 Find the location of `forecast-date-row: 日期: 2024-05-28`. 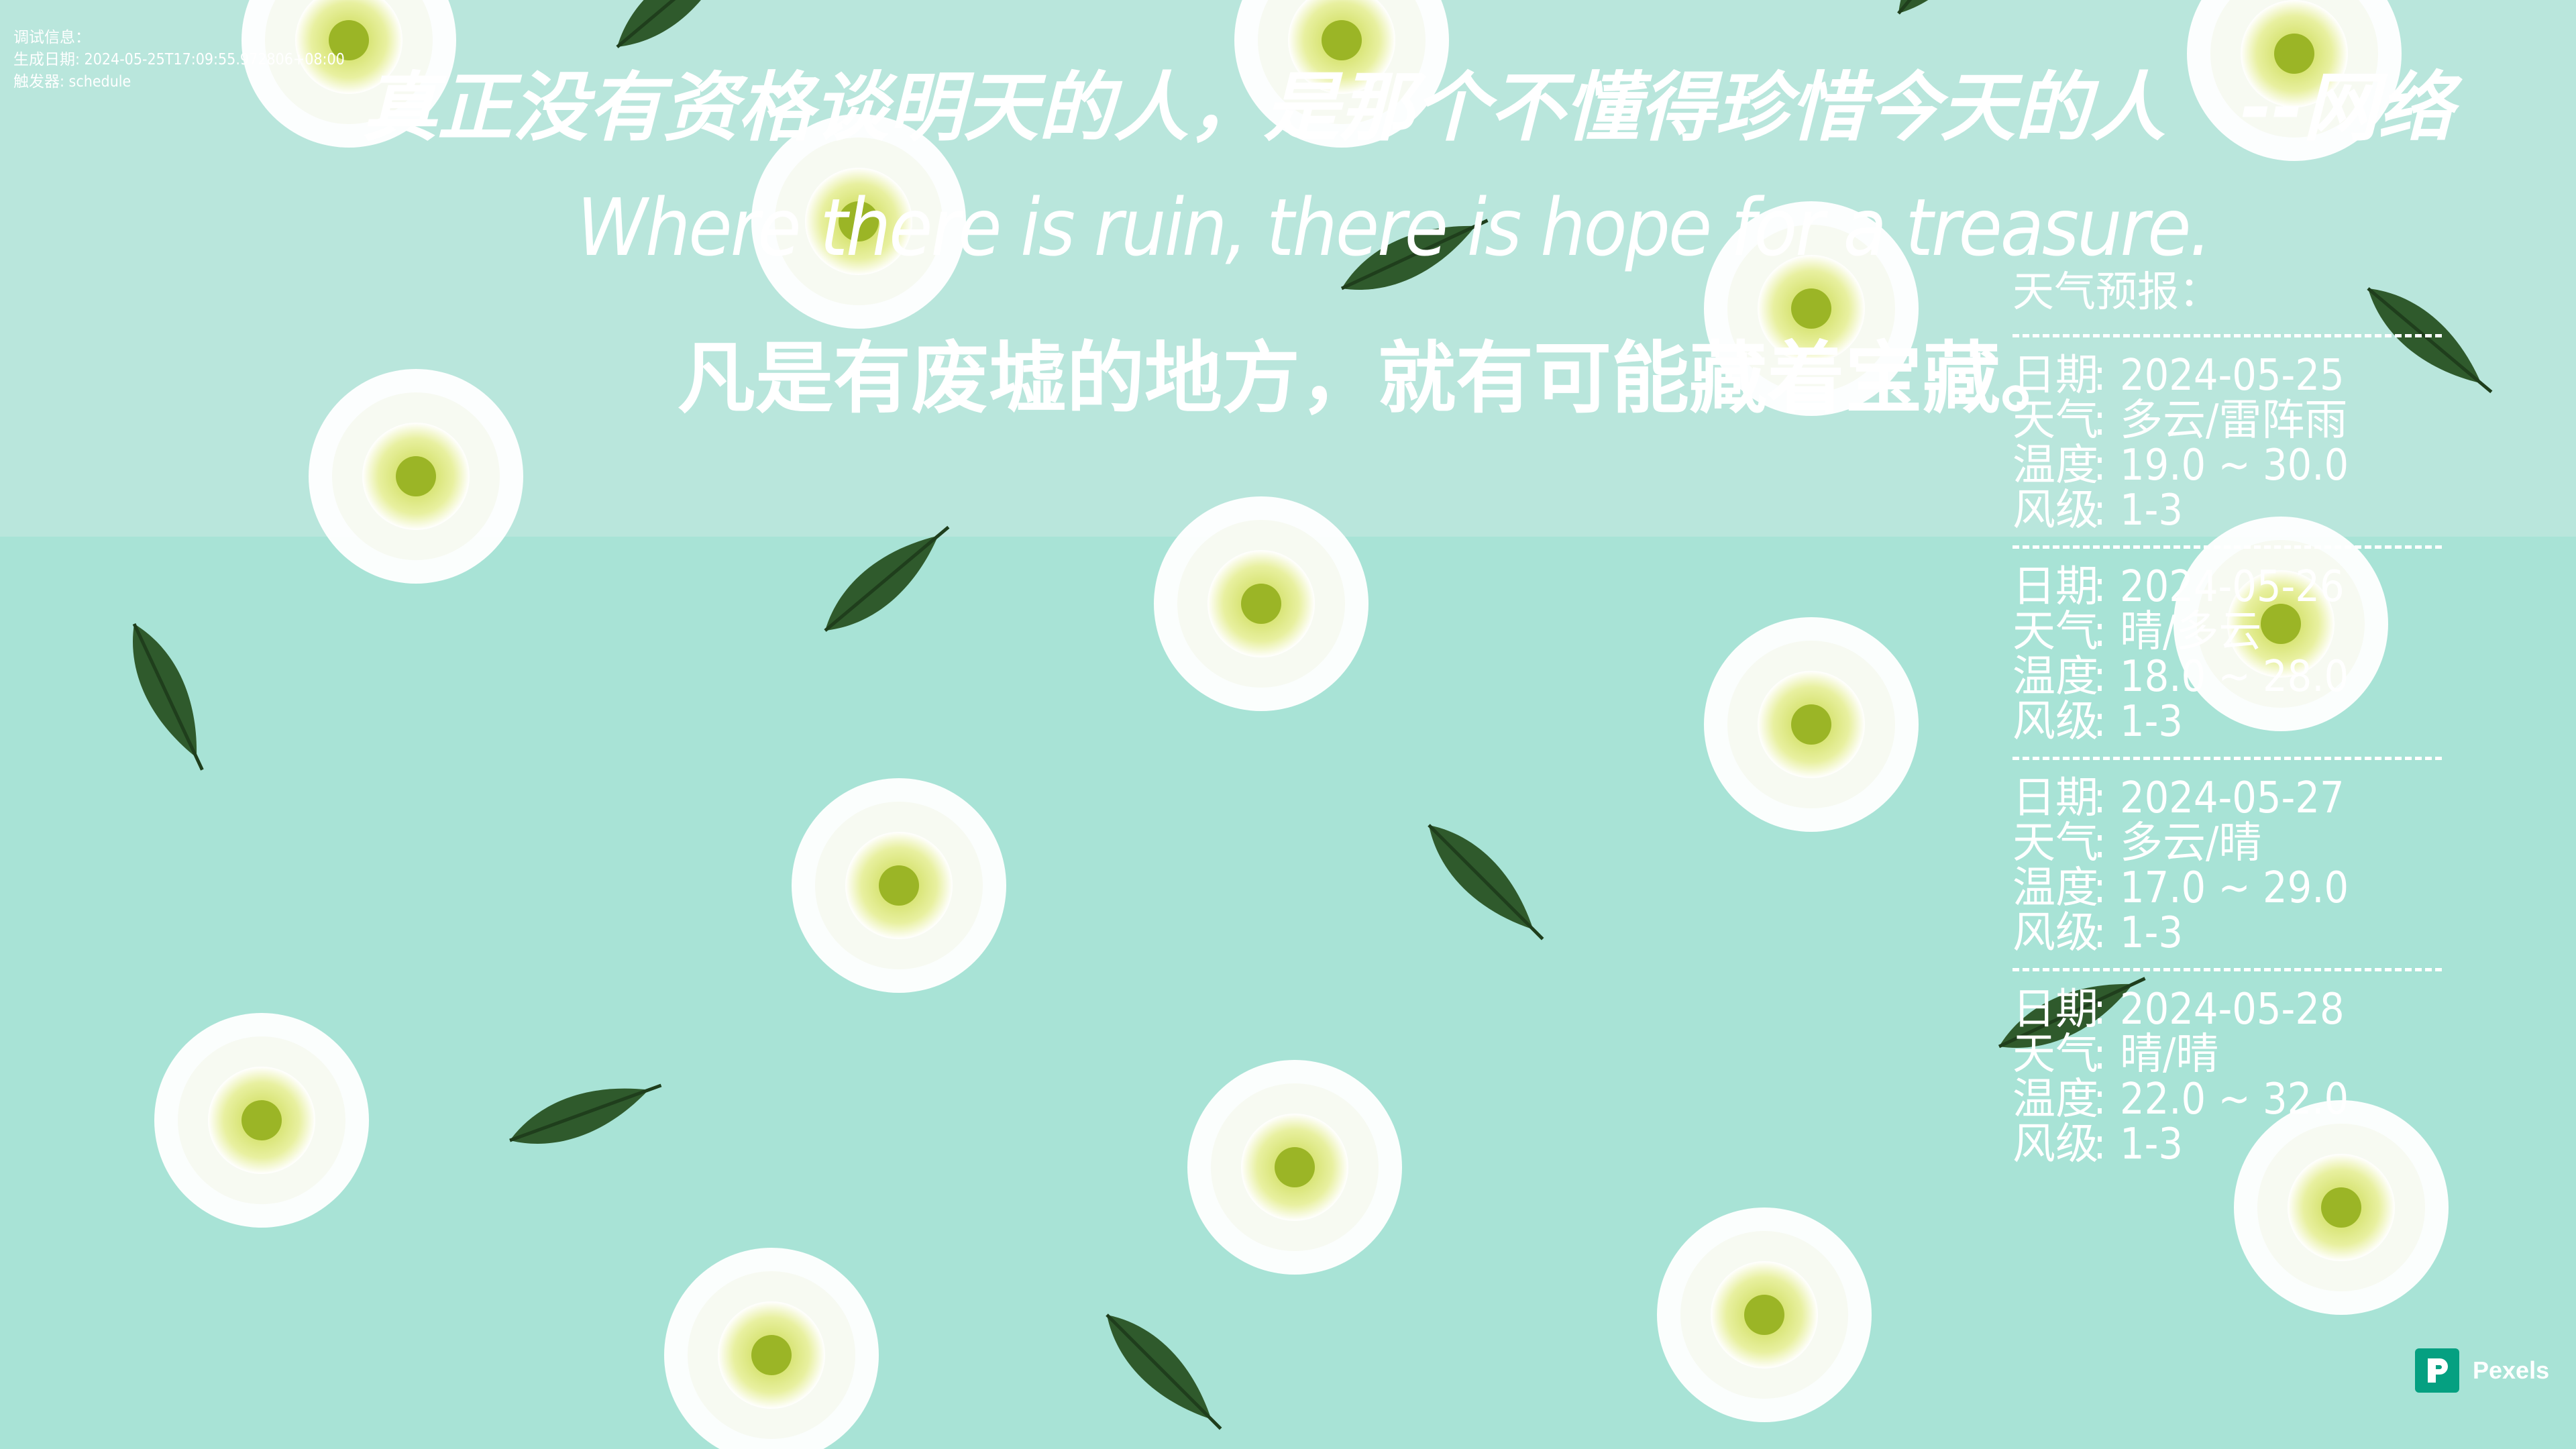

forecast-date-row: 日期: 2024-05-28 is located at coordinates (2227, 1009).